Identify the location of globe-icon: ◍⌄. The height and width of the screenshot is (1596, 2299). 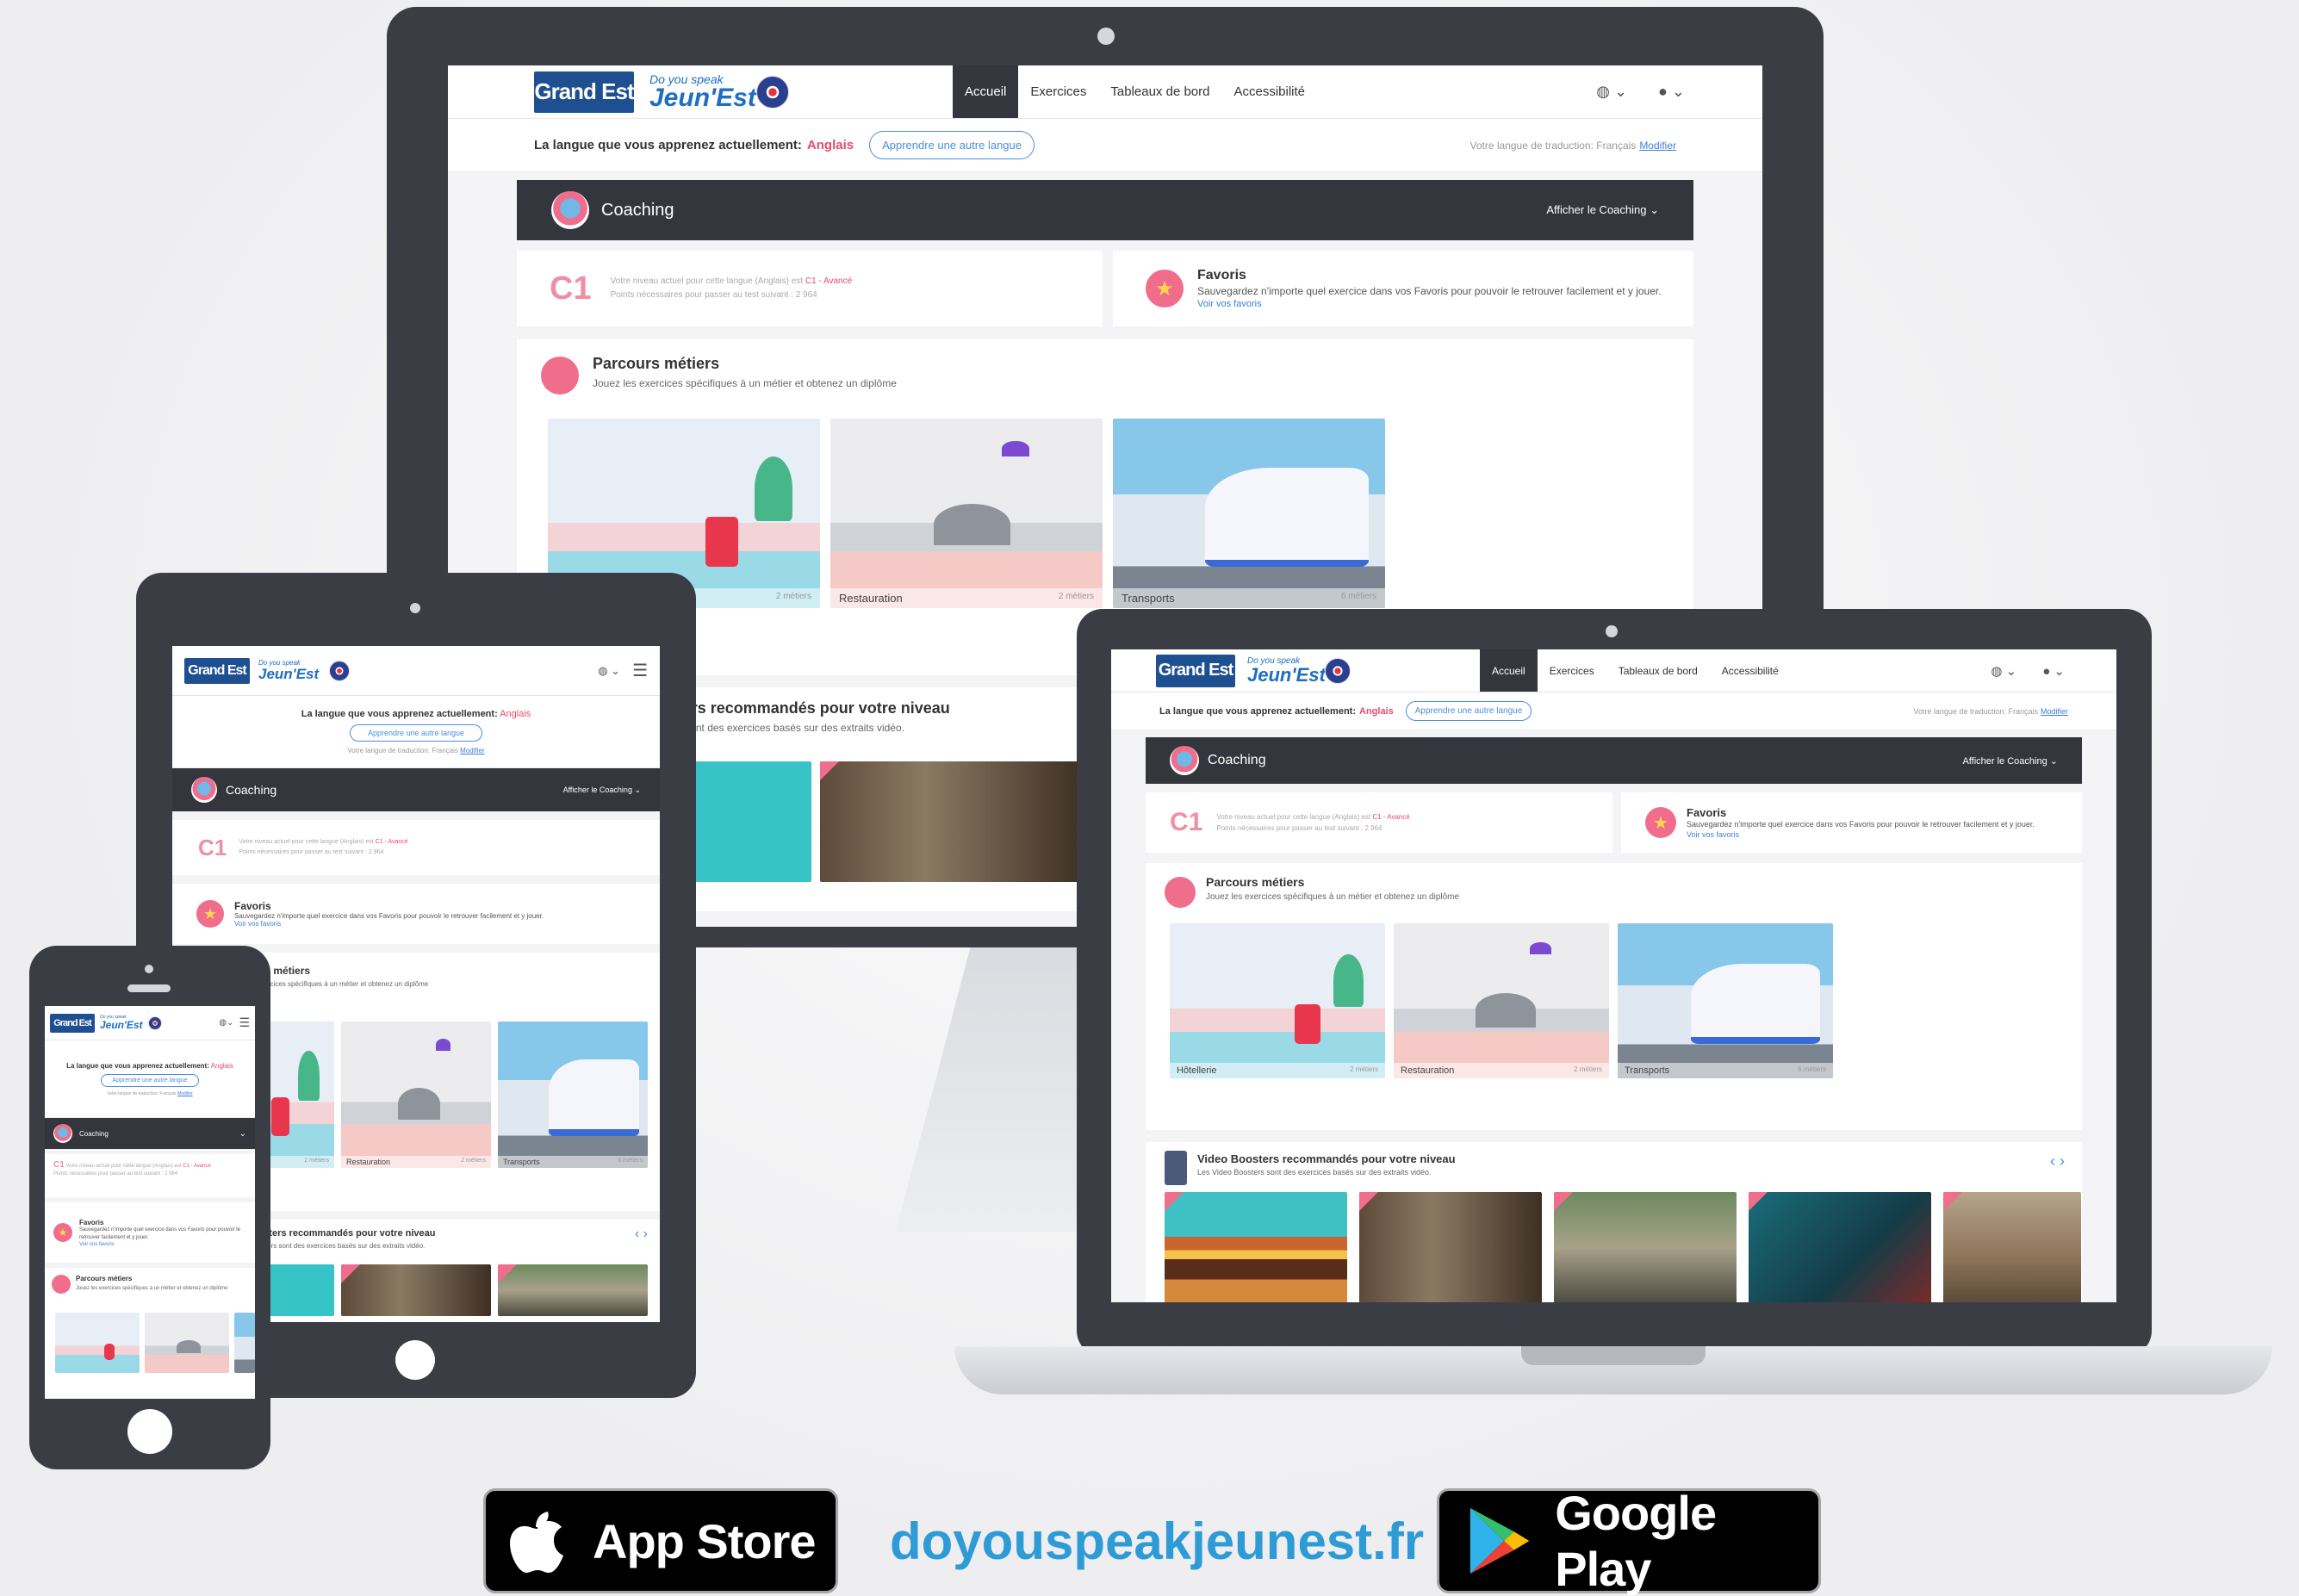
(226, 1023).